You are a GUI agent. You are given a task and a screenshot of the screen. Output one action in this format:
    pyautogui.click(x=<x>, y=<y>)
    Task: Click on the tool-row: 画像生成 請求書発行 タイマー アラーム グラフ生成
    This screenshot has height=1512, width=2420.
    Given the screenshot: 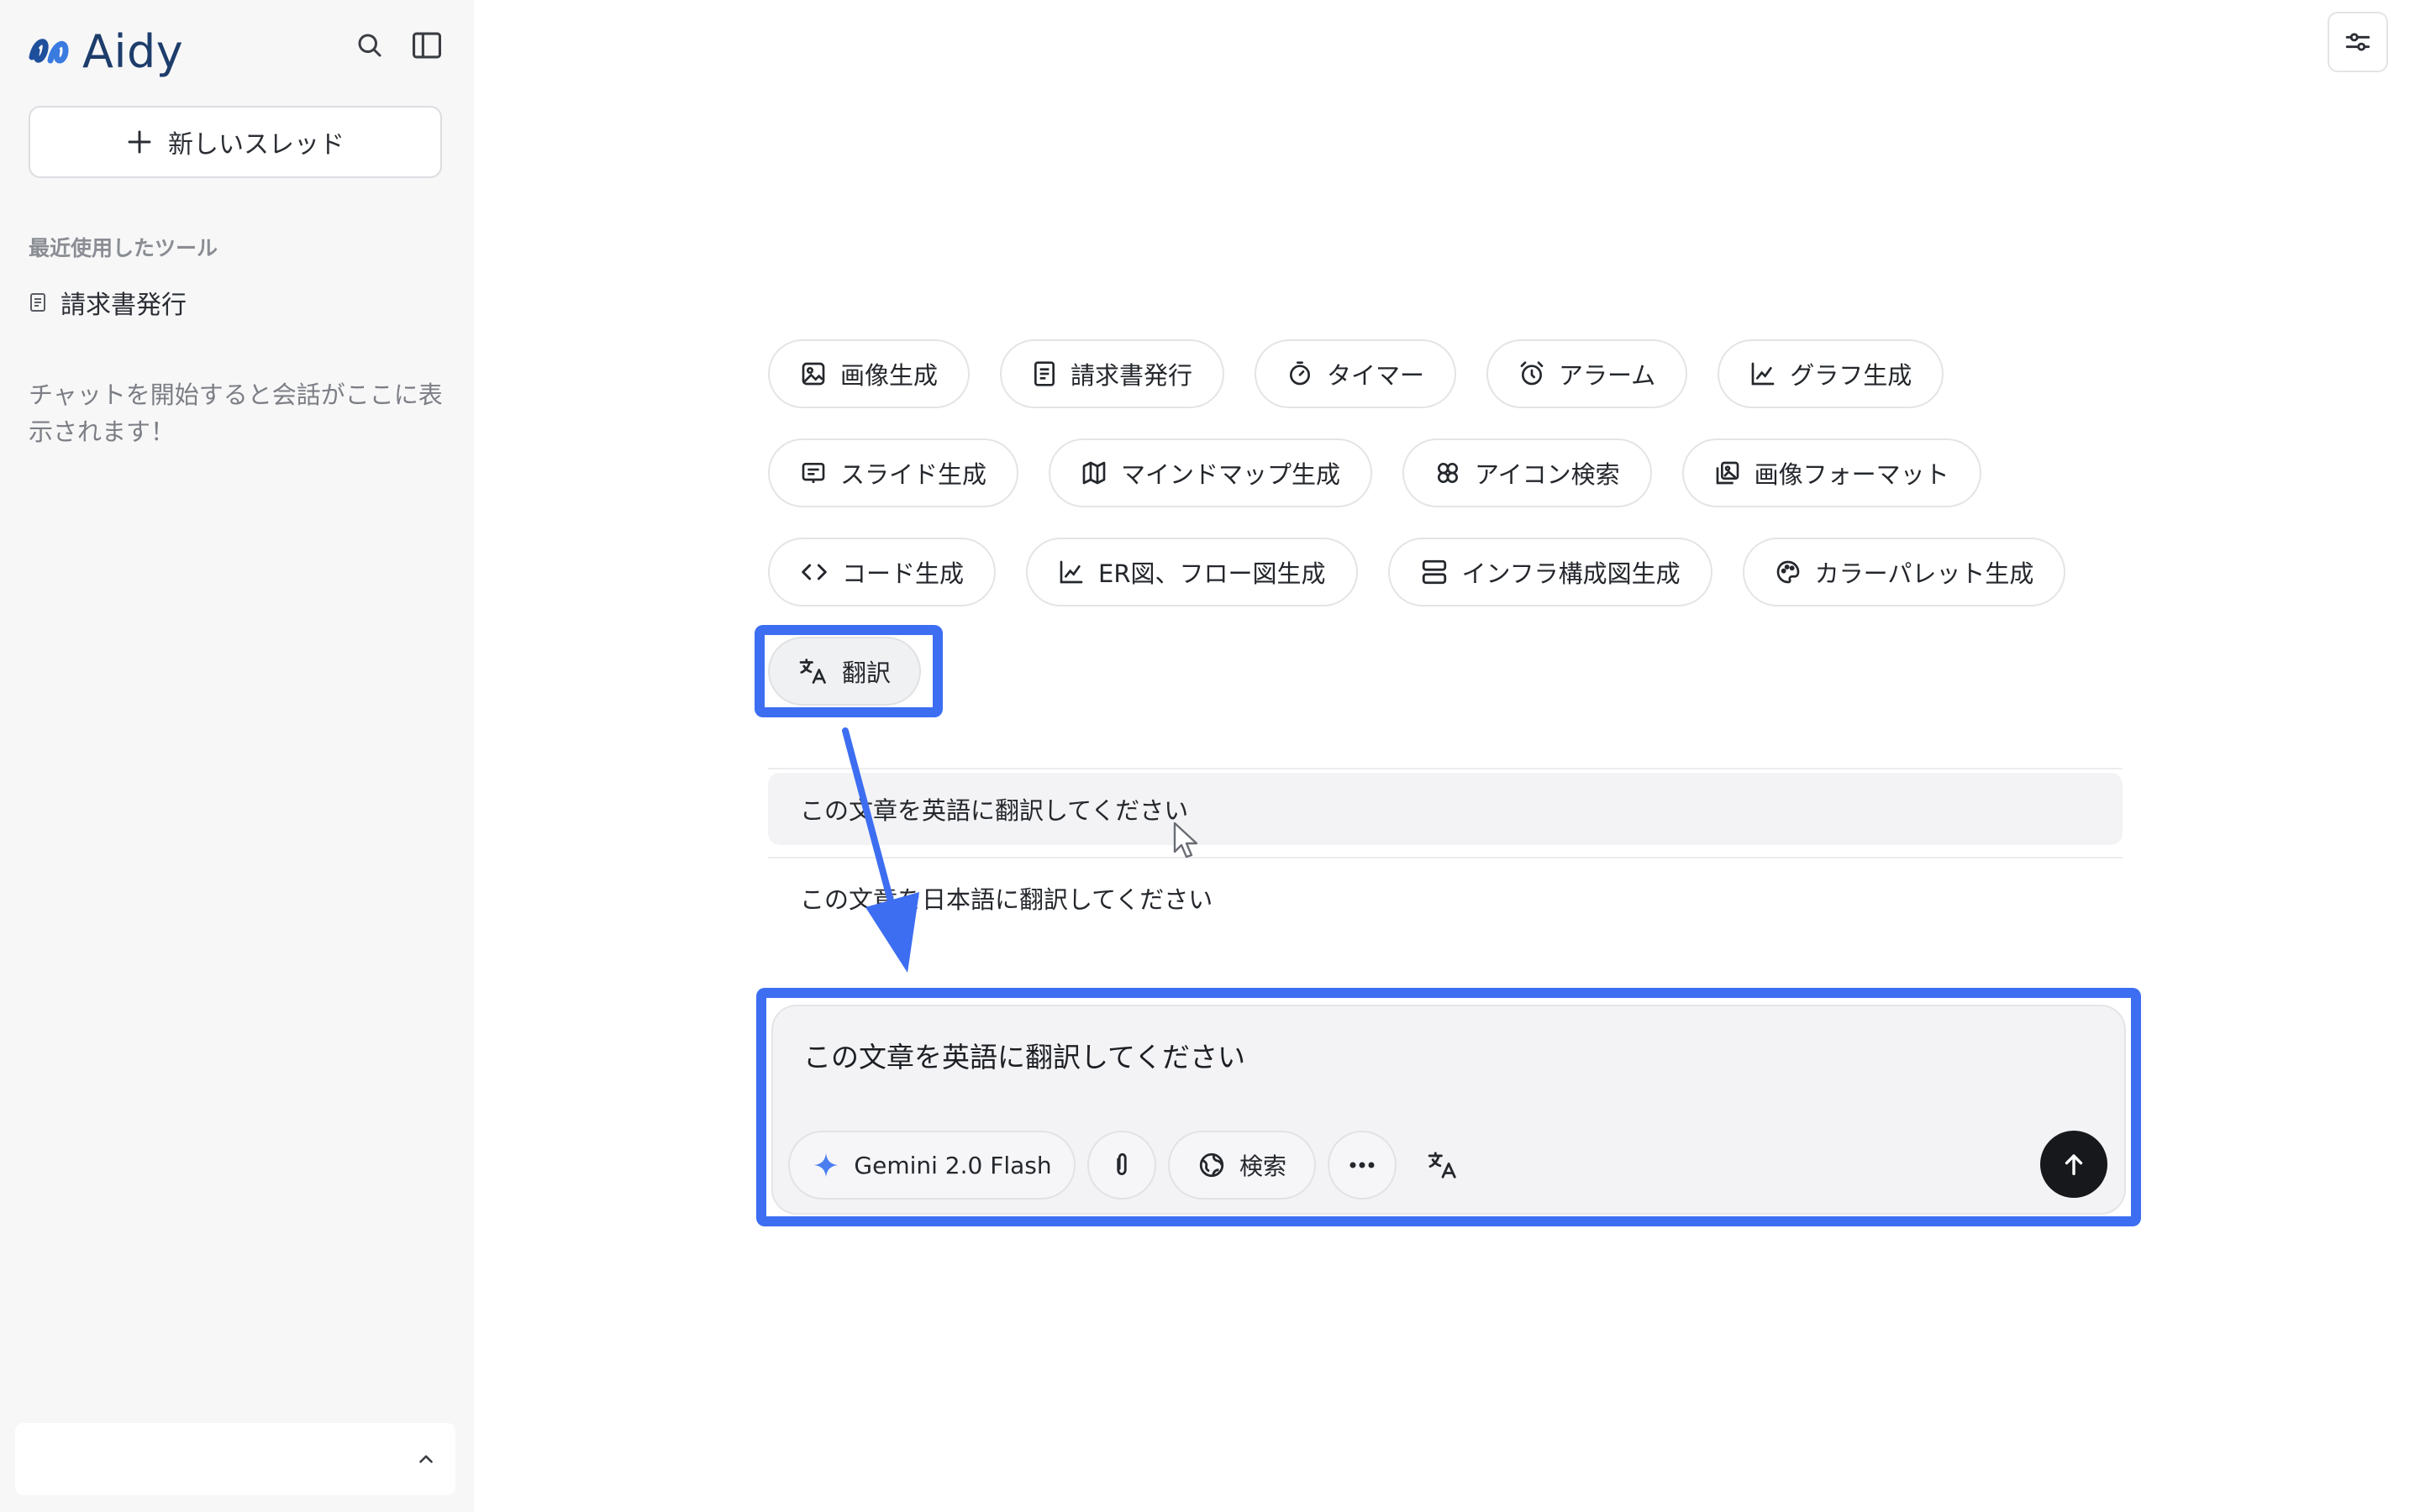 What is the action you would take?
    pyautogui.click(x=1448, y=373)
    